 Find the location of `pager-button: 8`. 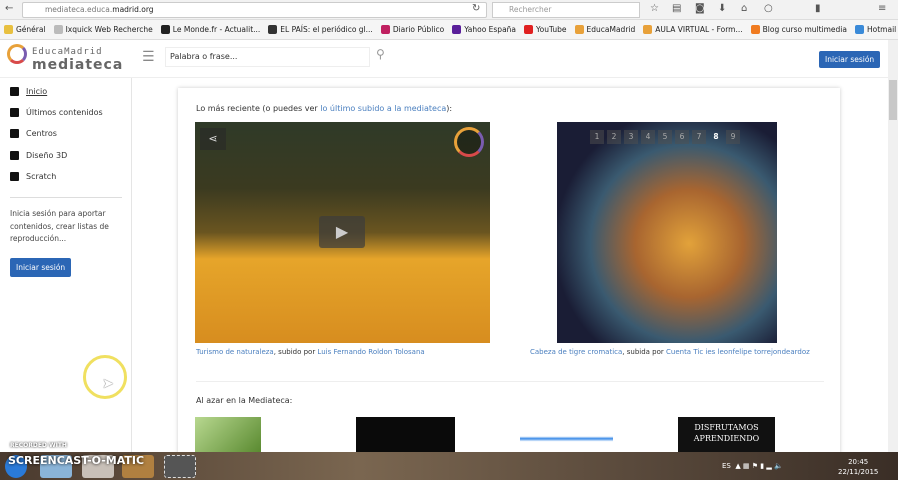

pager-button: 8 is located at coordinates (716, 137).